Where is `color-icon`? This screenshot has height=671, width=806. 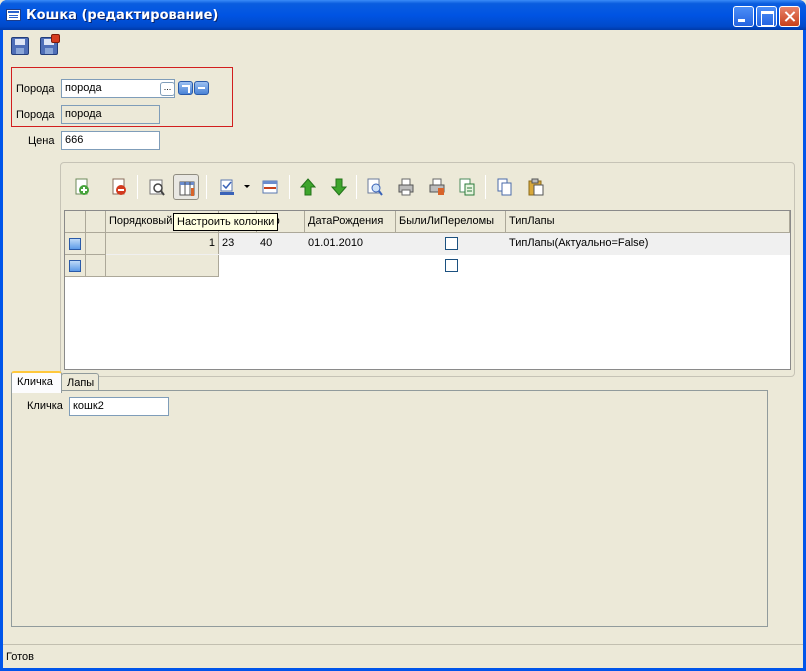
color-icon is located at coordinates (227, 187).